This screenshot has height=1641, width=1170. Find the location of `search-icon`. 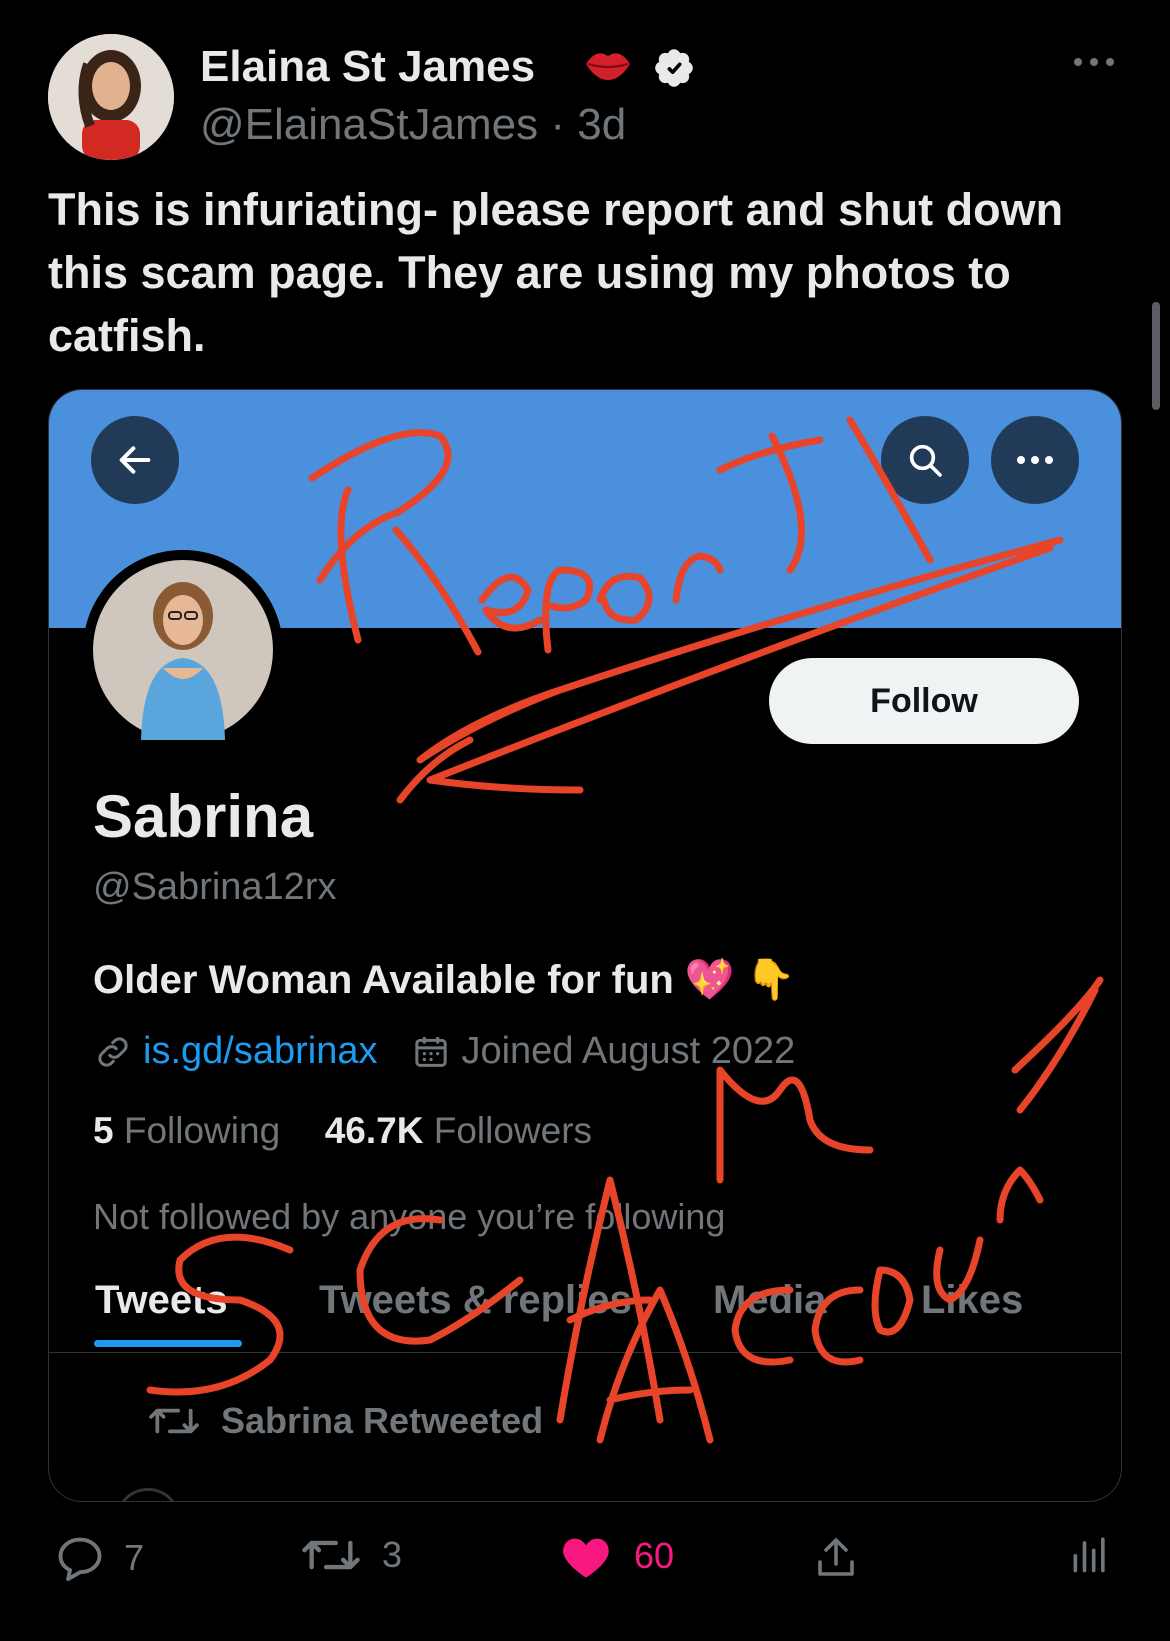

search-icon is located at coordinates (925, 460).